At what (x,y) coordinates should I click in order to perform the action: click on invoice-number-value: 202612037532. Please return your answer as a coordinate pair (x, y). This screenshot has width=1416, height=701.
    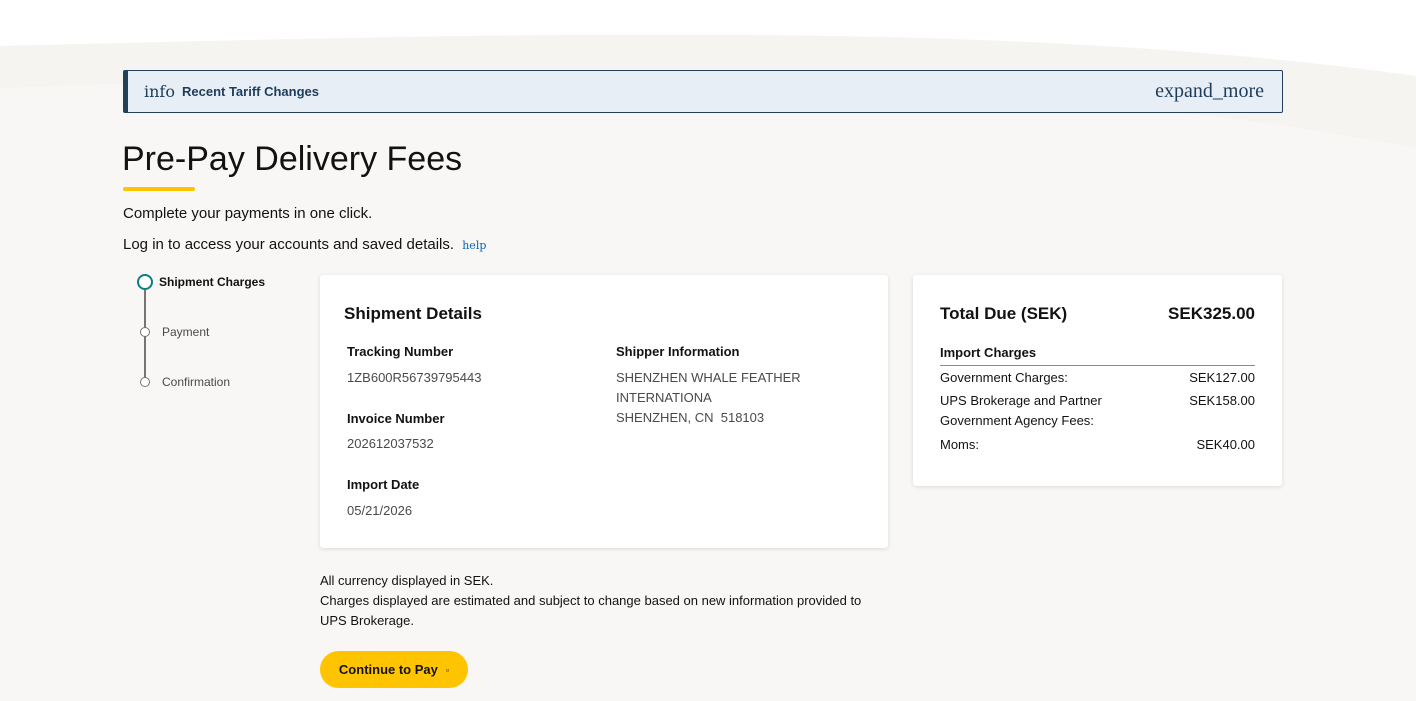
    Looking at the image, I should click on (390, 443).